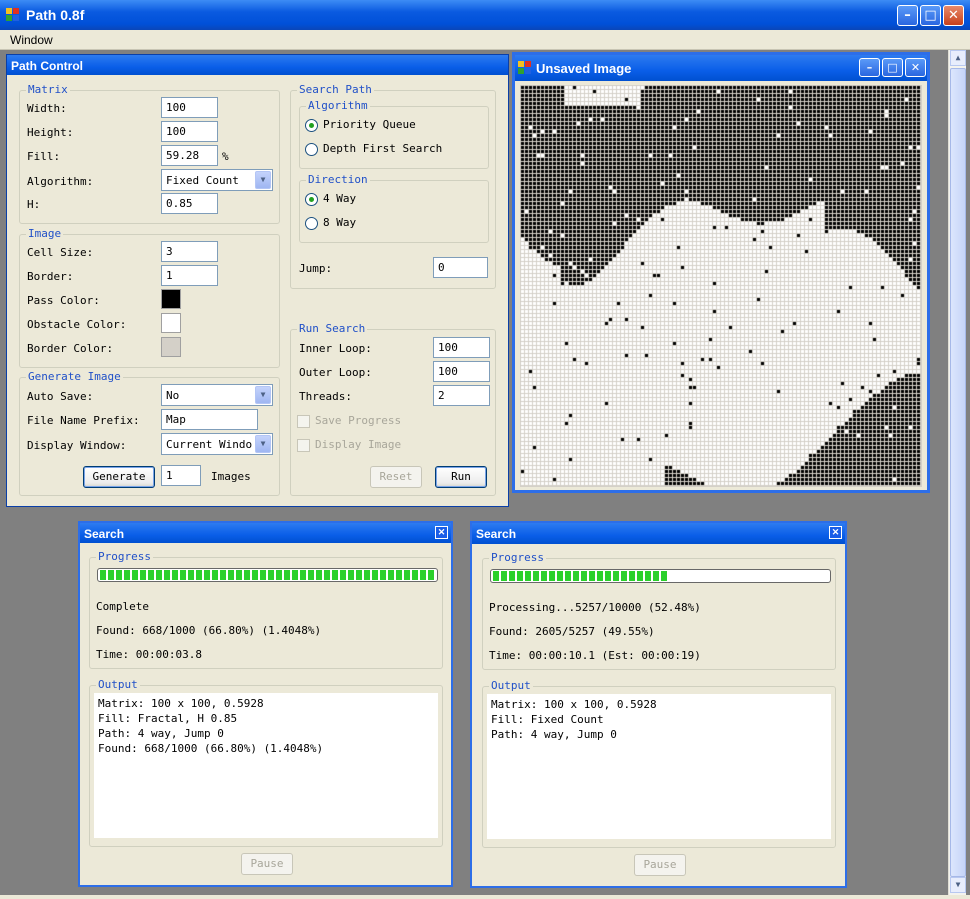  What do you see at coordinates (189, 131) in the screenshot?
I see `height-input: 100` at bounding box center [189, 131].